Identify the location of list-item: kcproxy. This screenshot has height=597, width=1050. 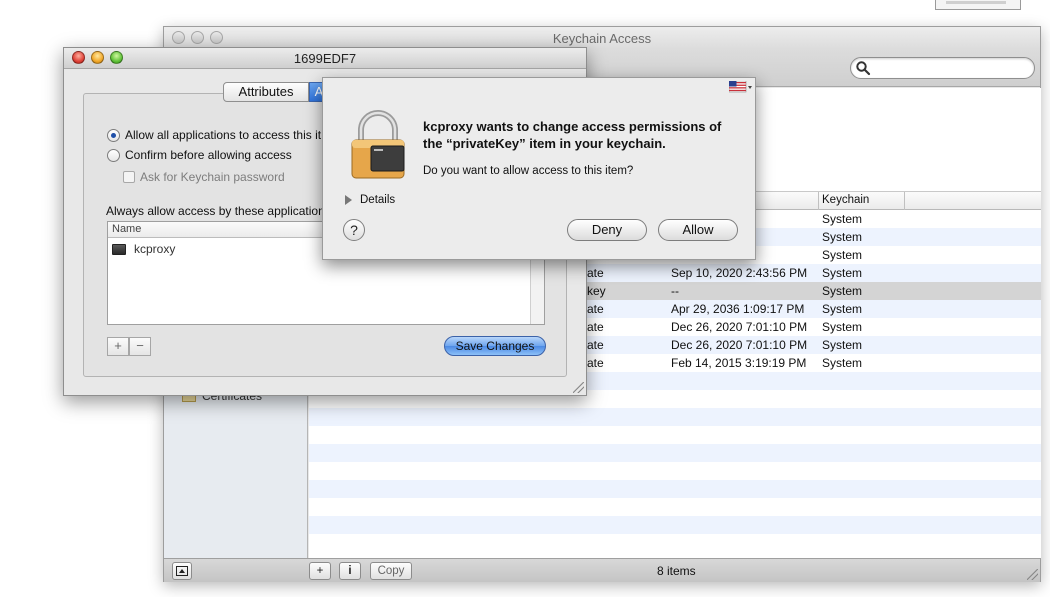
(143, 249).